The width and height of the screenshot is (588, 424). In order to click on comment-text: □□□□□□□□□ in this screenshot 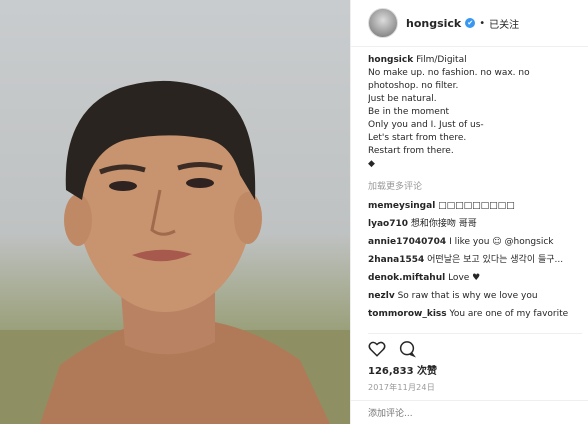, I will do `click(476, 206)`.